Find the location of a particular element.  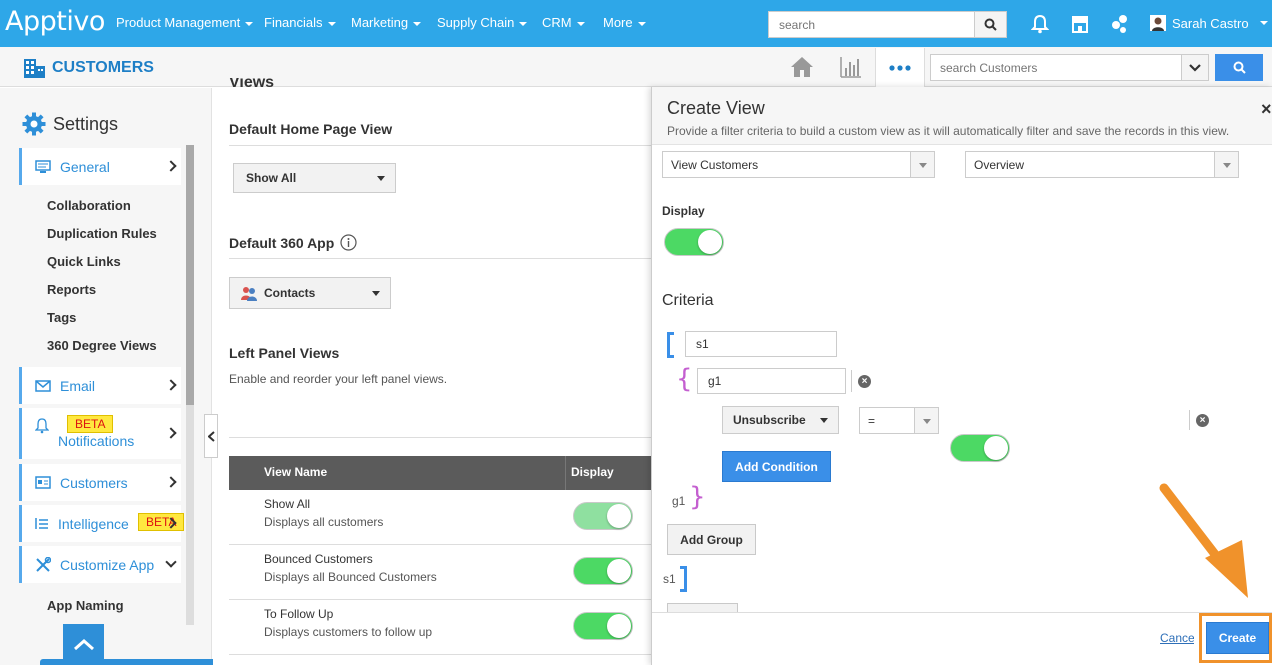

sidebar-subitem-quick-links: Quick Links is located at coordinates (84, 261).